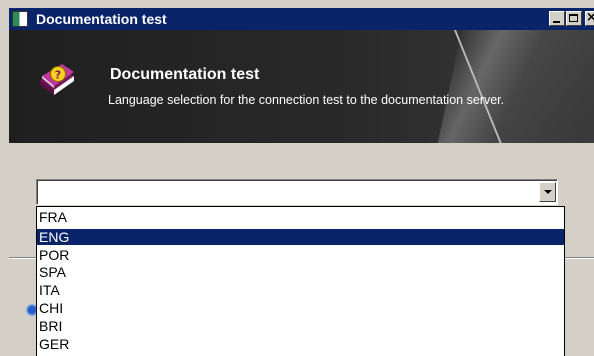 The height and width of the screenshot is (356, 594). I want to click on maximize-button, so click(574, 18).